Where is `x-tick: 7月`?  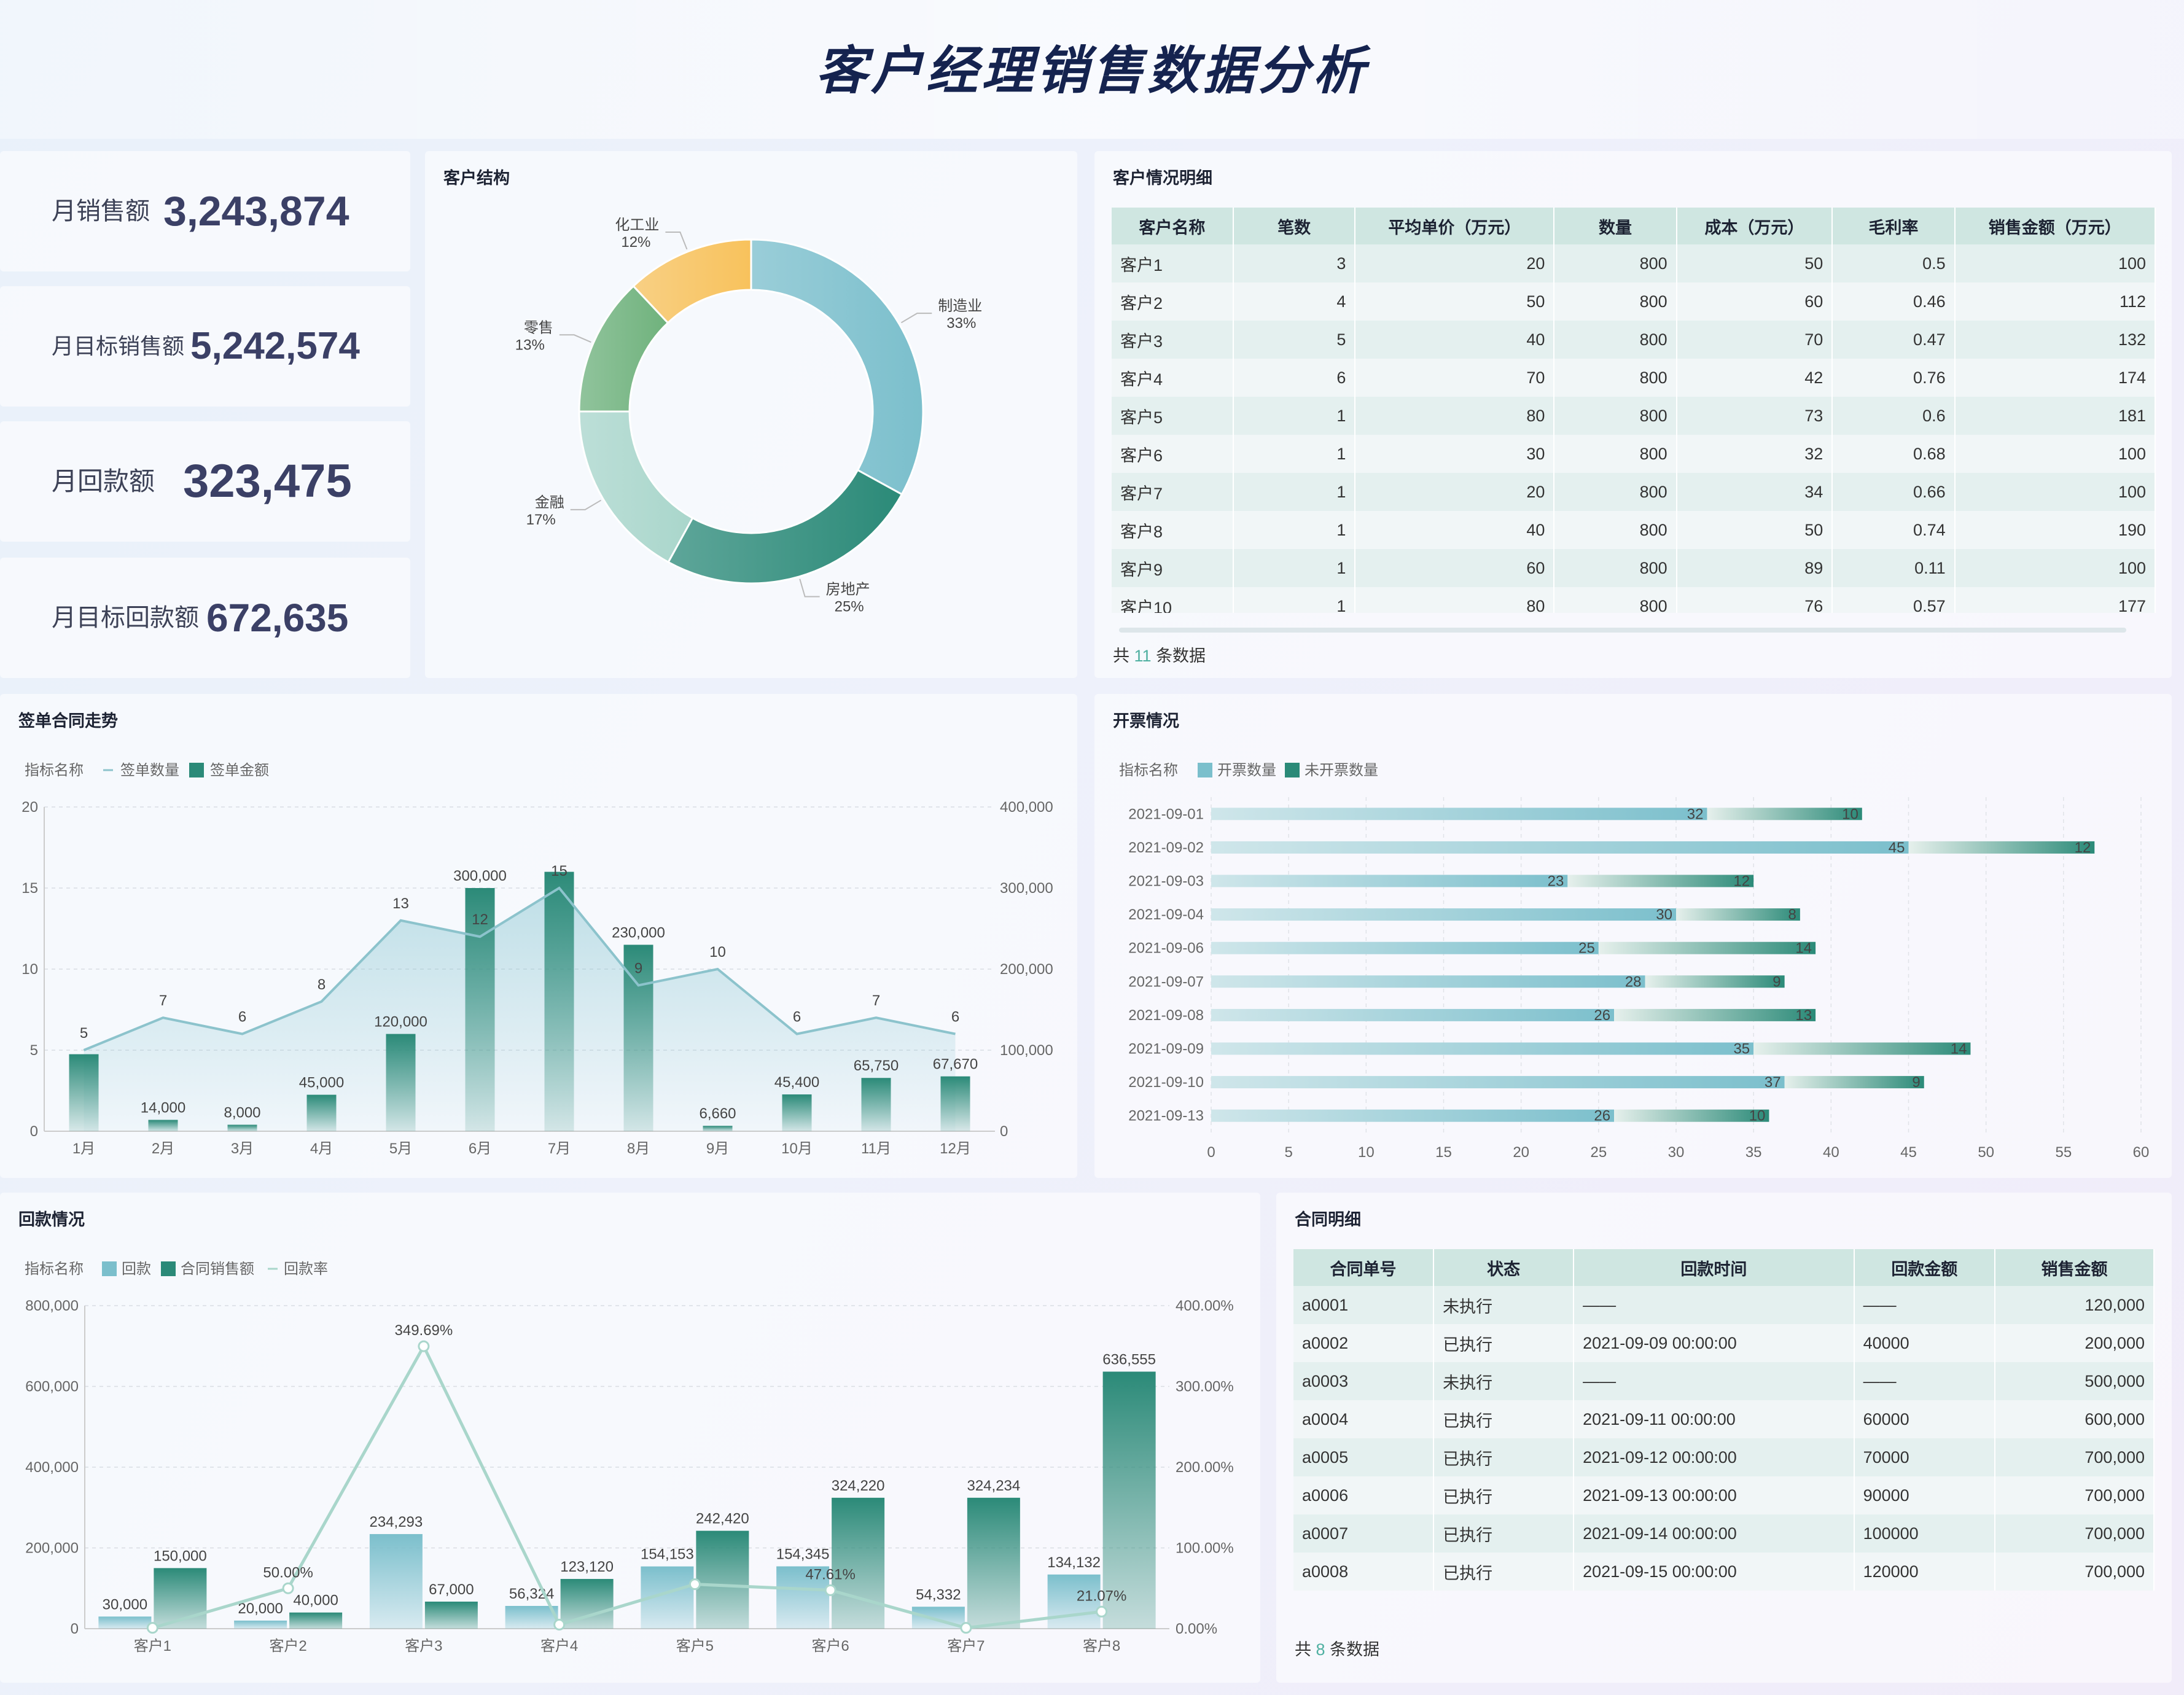 x-tick: 7月 is located at coordinates (559, 1148).